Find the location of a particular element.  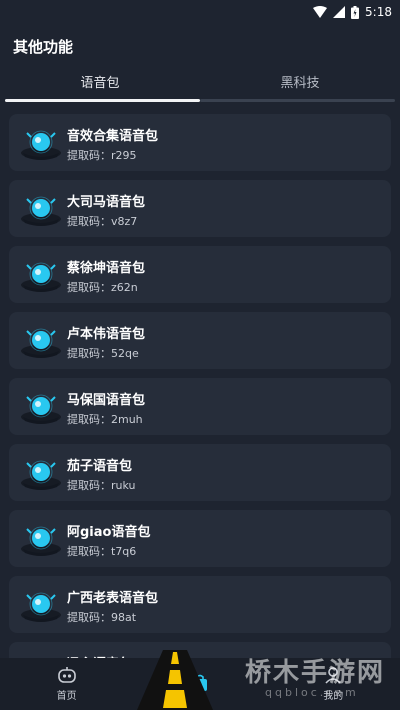

voice-pack-code: 提取码：ruku is located at coordinates (101, 485).